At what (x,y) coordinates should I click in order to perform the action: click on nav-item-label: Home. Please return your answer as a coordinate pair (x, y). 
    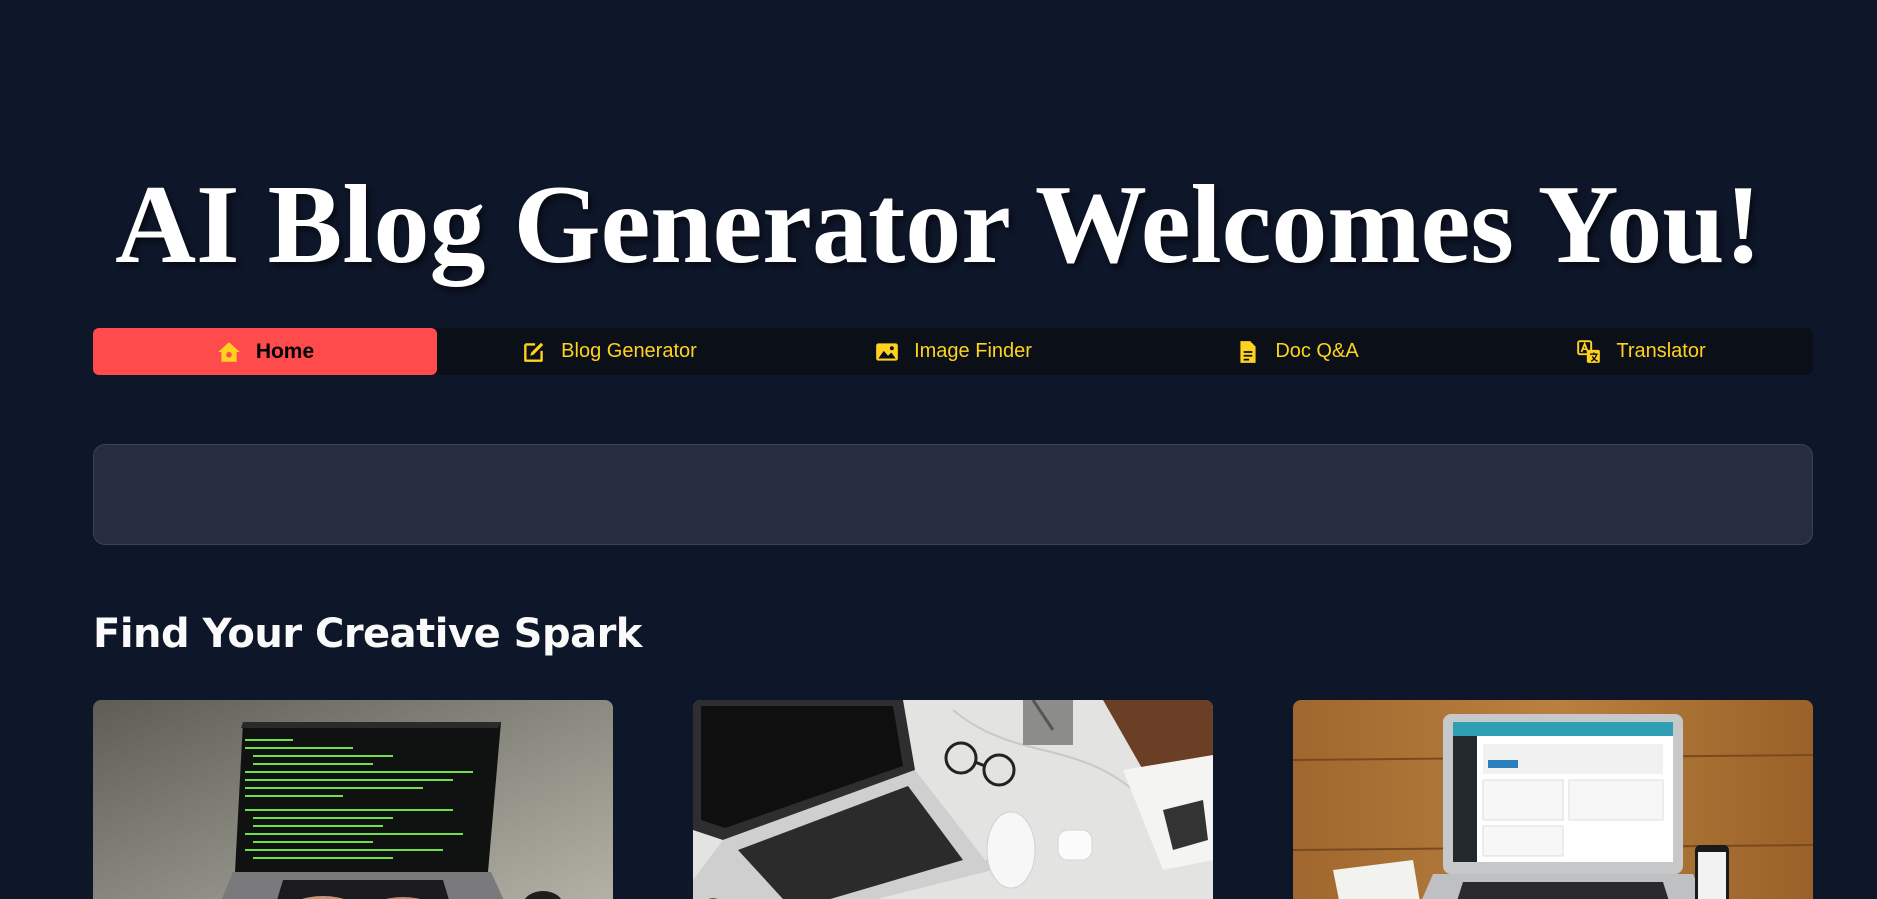
    Looking at the image, I should click on (285, 351).